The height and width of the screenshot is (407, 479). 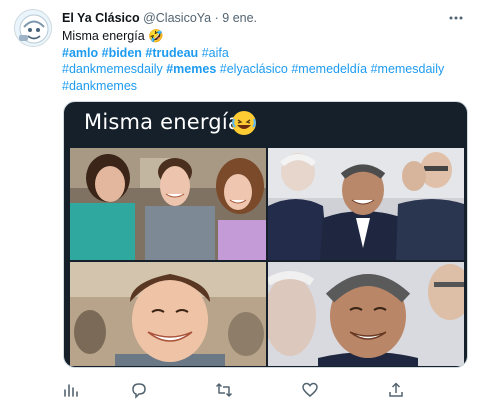 I want to click on meme-panel-politician-closeup, so click(x=366, y=314).